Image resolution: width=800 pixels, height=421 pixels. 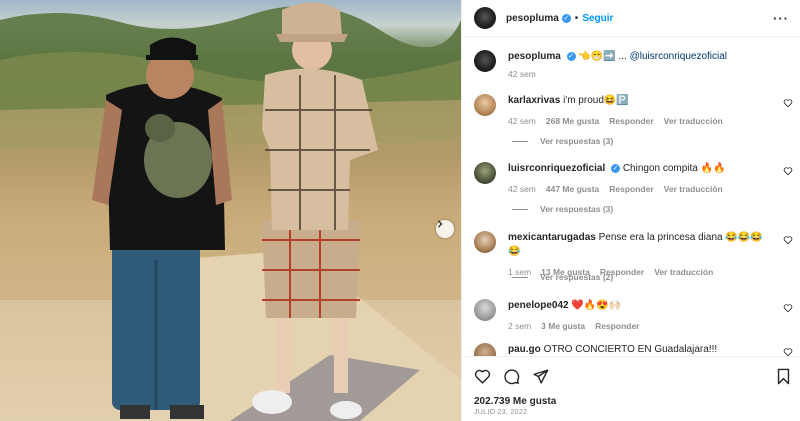 I want to click on follow-button: Seguir, so click(x=597, y=18).